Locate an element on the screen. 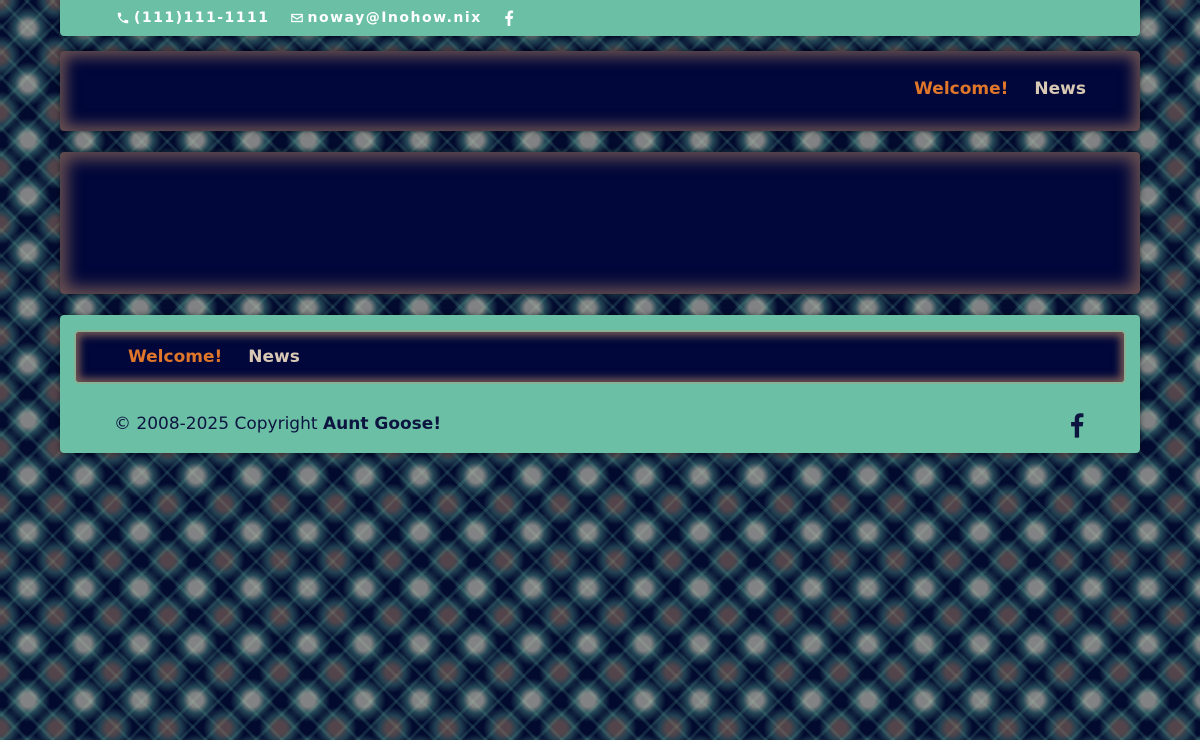 The image size is (1200, 740). nav-item-welcome: Welcome! is located at coordinates (961, 89).